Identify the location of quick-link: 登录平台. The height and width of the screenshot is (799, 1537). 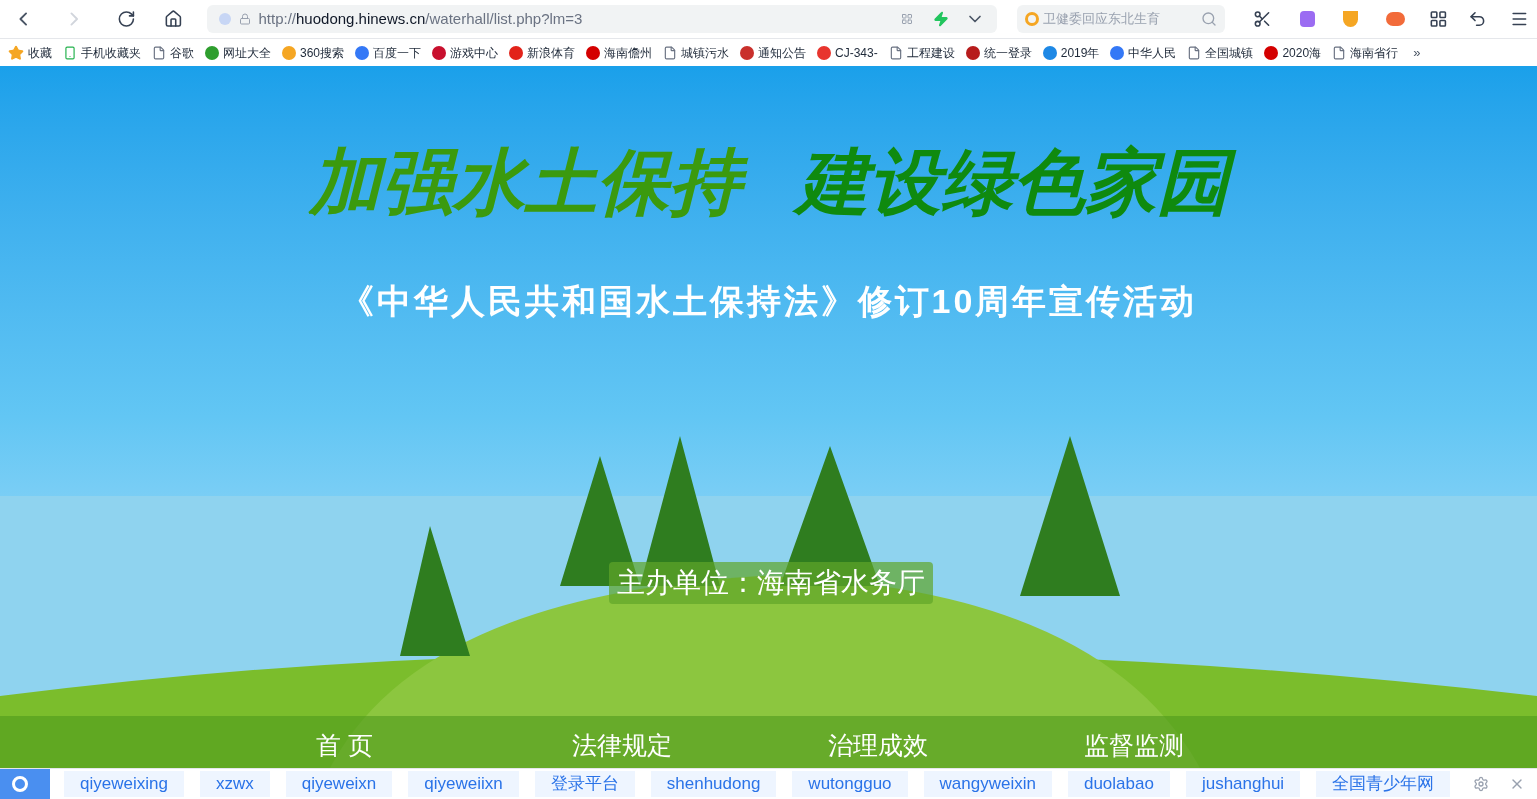
(584, 784).